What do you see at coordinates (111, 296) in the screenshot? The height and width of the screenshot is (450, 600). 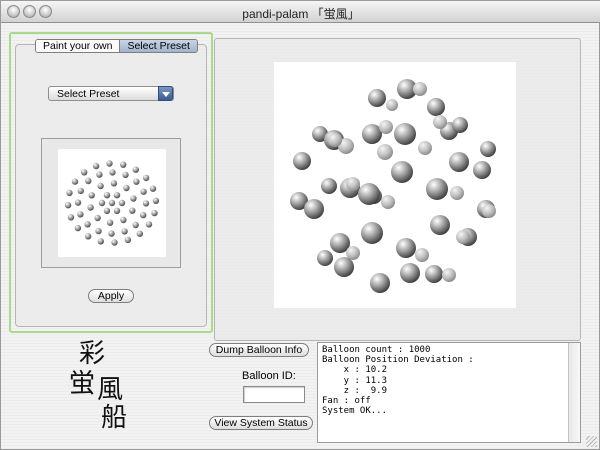 I see `apply-button: Apply` at bounding box center [111, 296].